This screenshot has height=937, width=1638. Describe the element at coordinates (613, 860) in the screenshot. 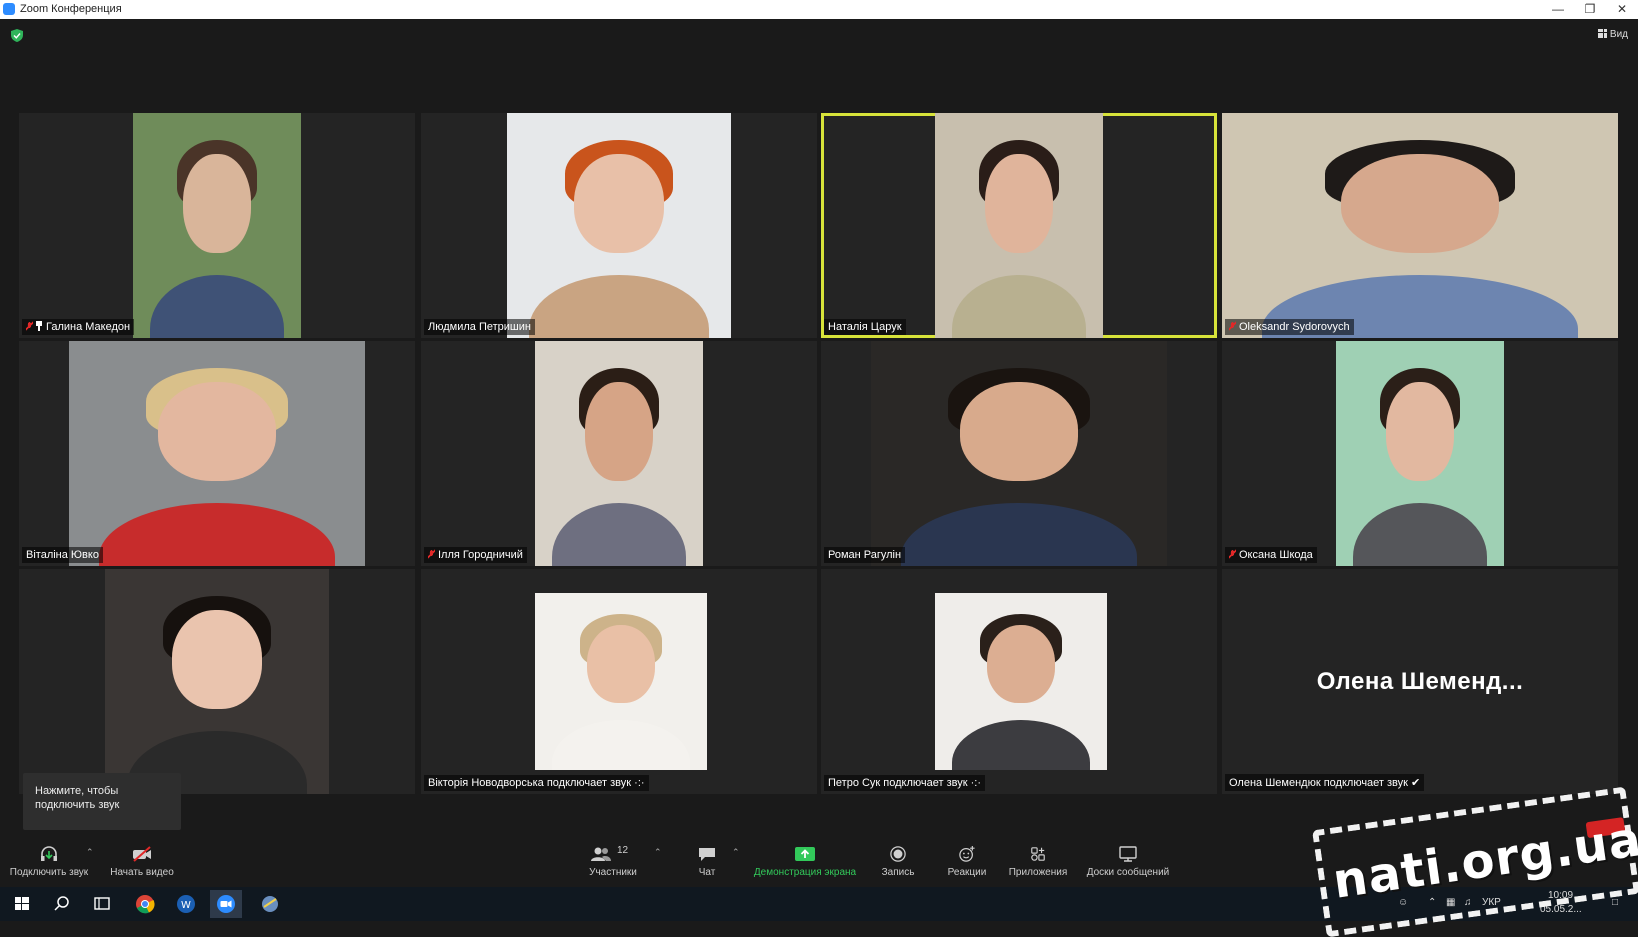

I see `participants-button: 12 Участники` at that location.